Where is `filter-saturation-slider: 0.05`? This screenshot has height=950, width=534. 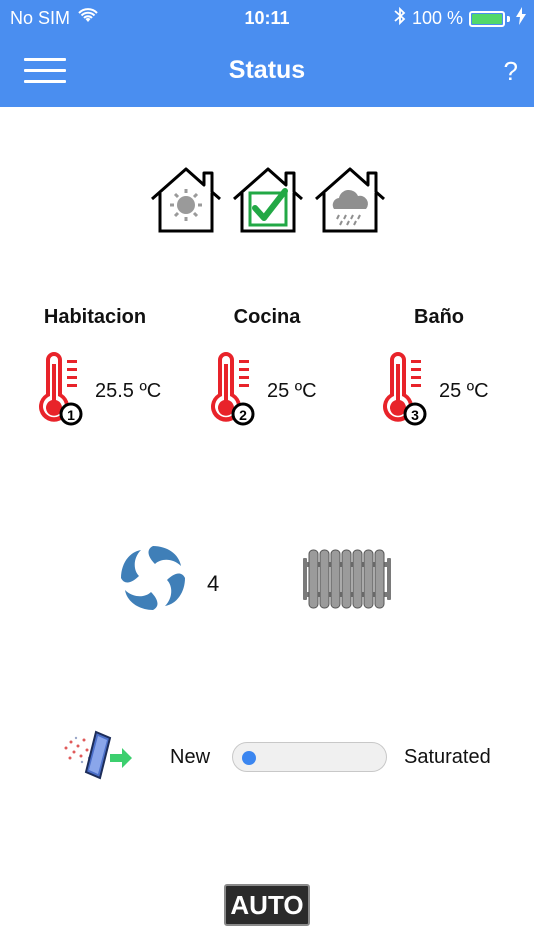 filter-saturation-slider: 0.05 is located at coordinates (309, 757).